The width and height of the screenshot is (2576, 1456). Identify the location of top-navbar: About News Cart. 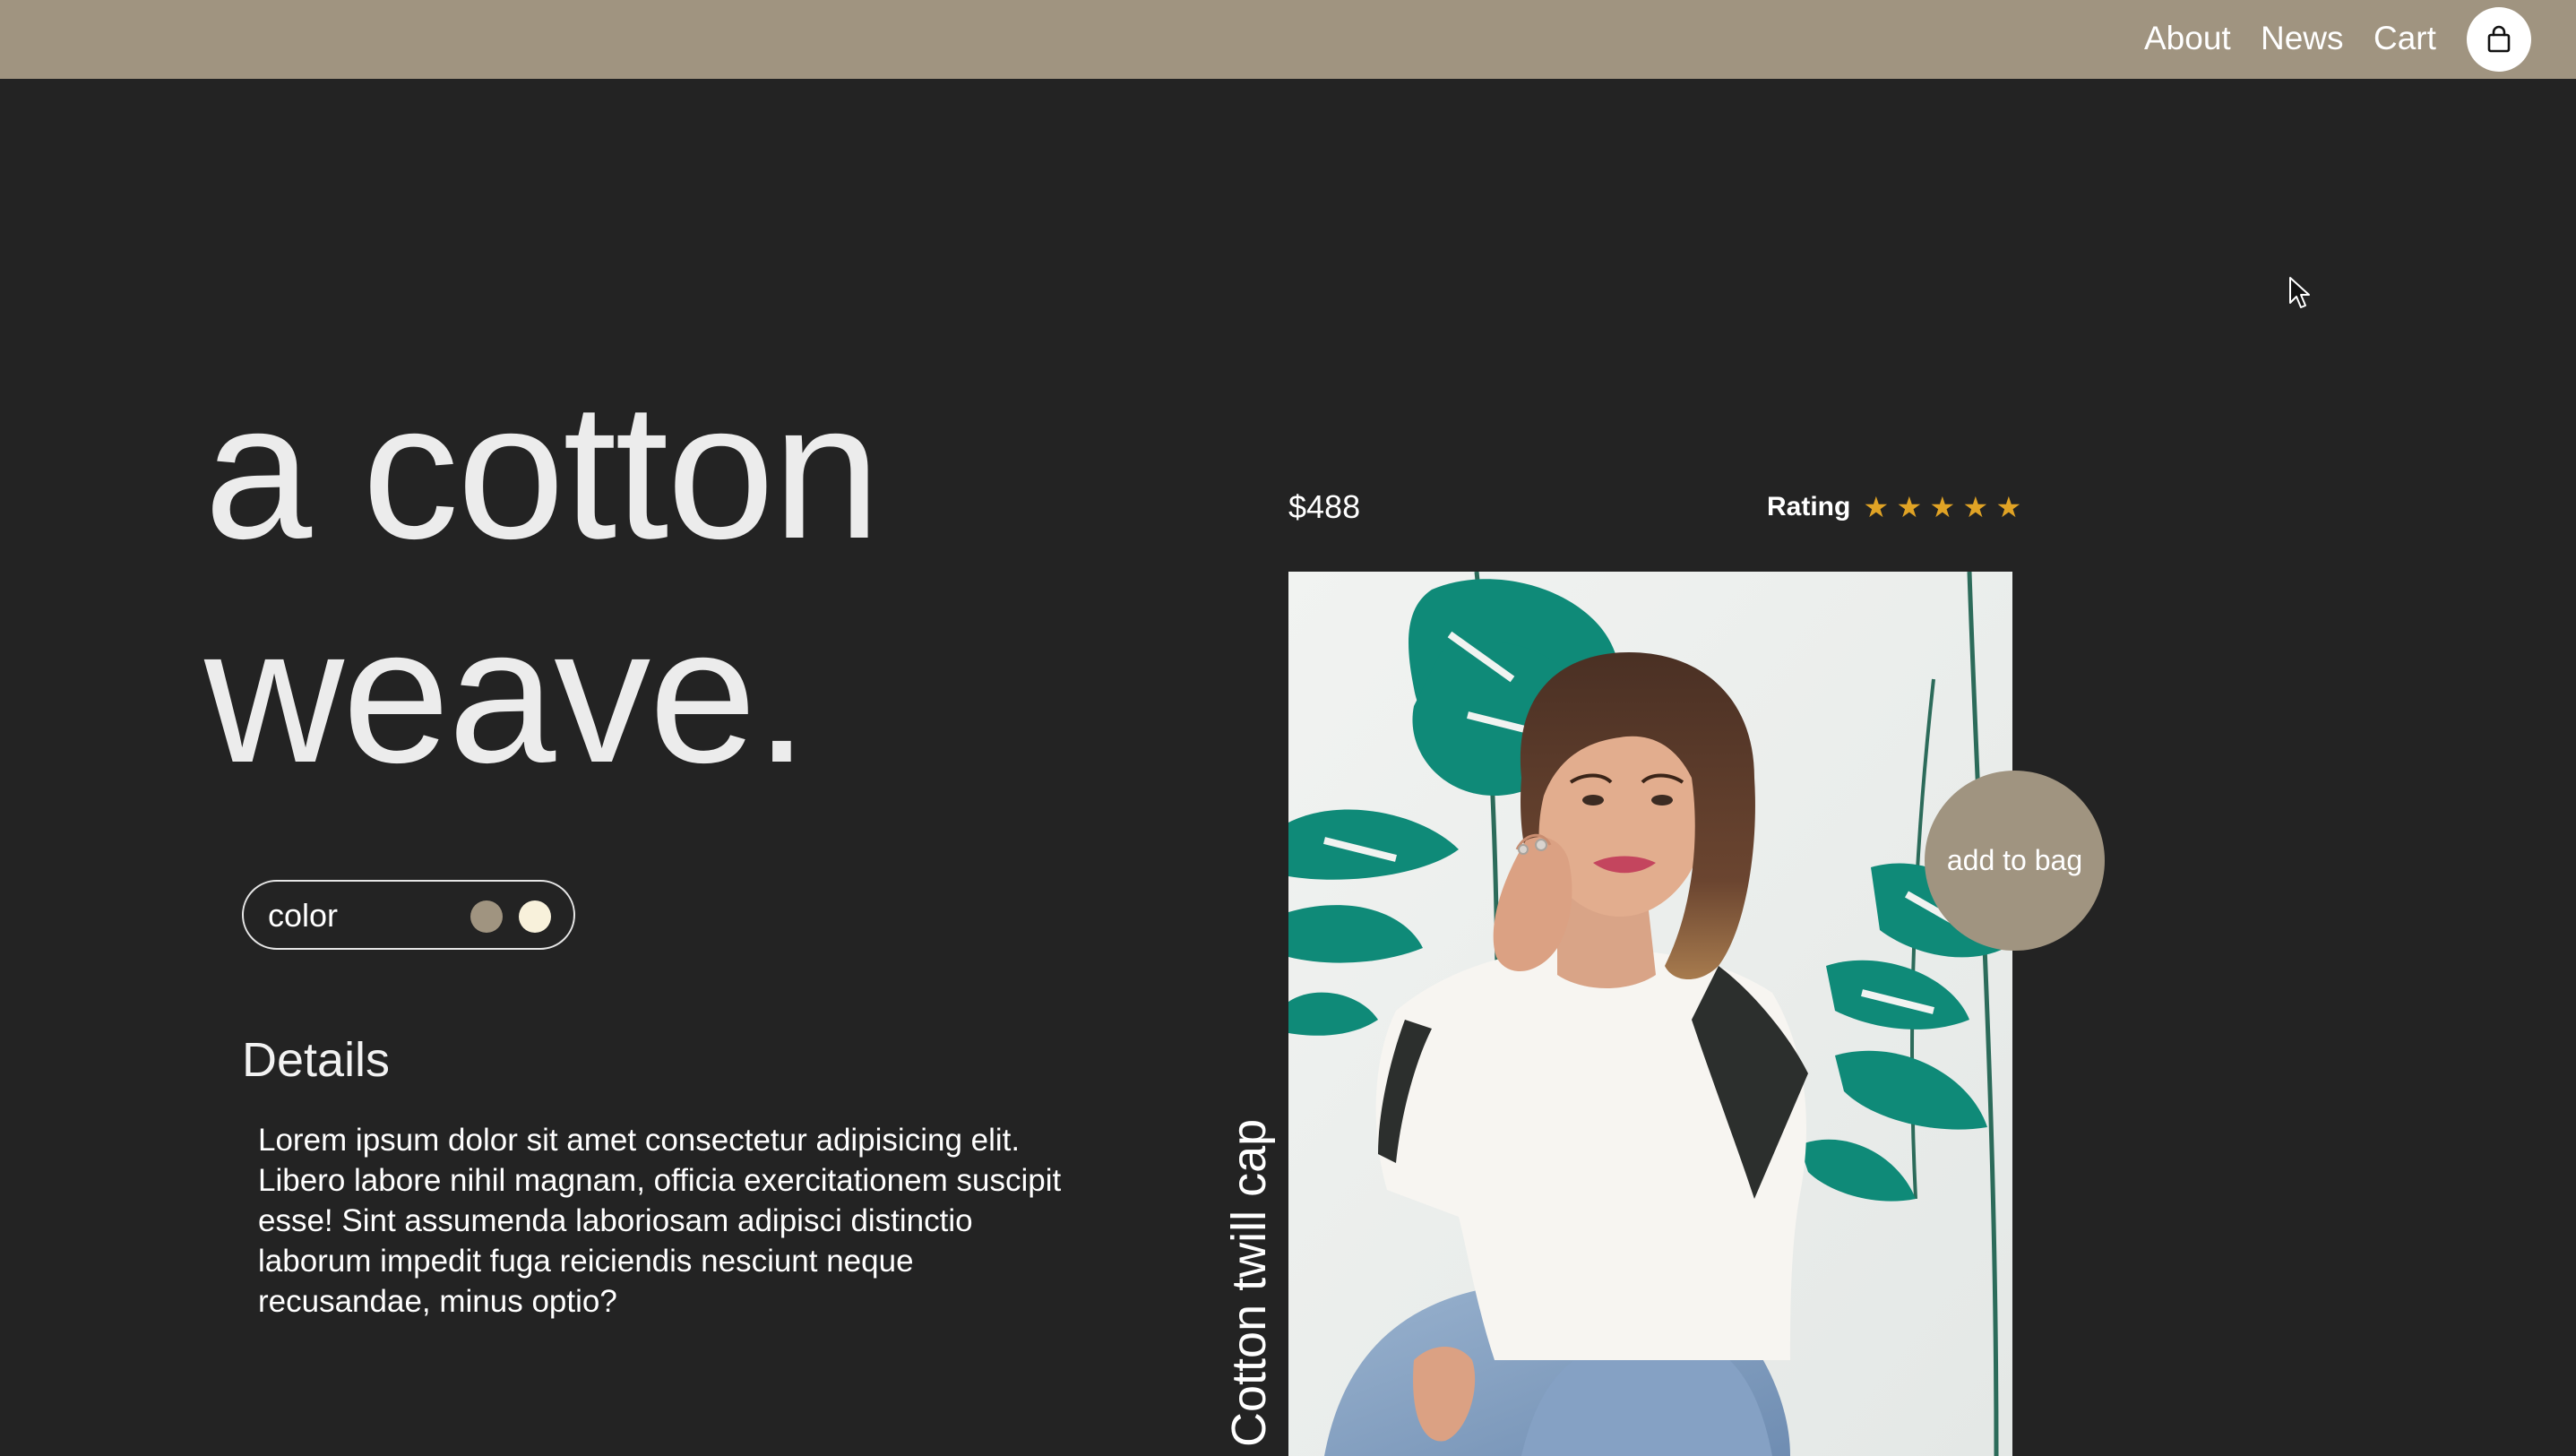
(1288, 39).